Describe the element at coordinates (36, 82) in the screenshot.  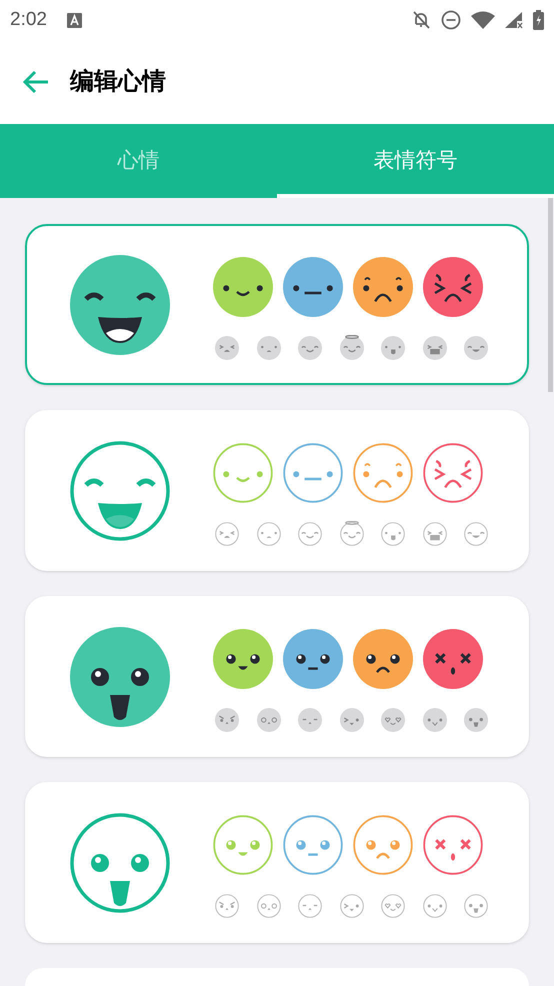
I see `back-arrow-icon` at that location.